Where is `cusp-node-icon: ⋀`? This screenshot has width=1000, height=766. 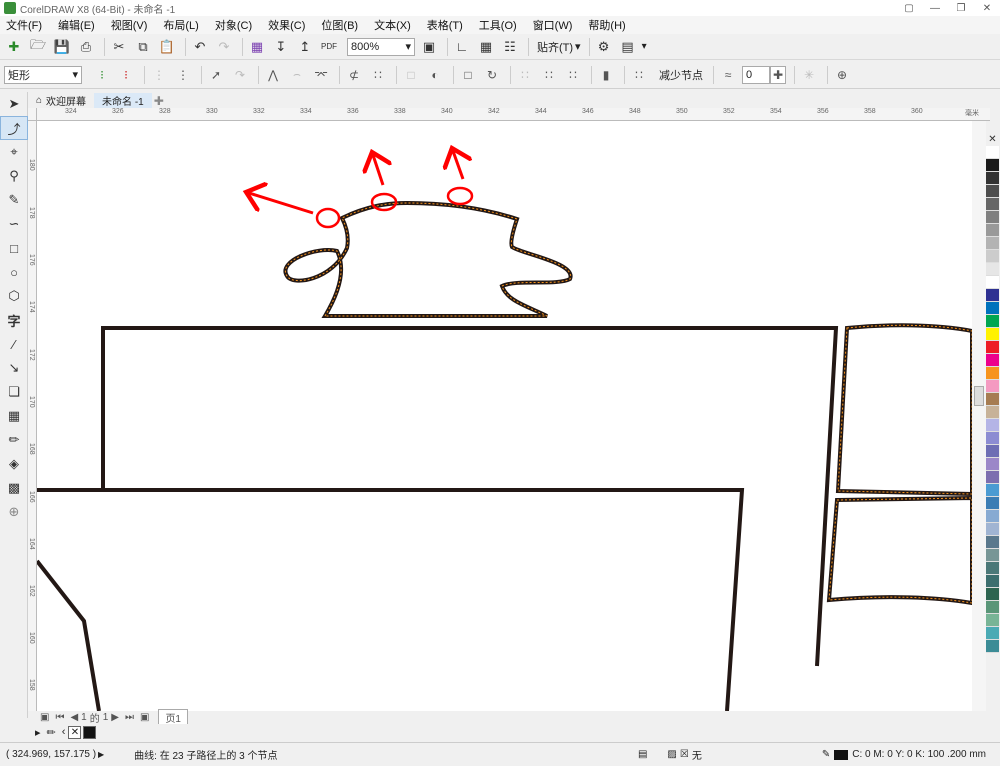
cusp-node-icon: ⋀ is located at coordinates (273, 75).